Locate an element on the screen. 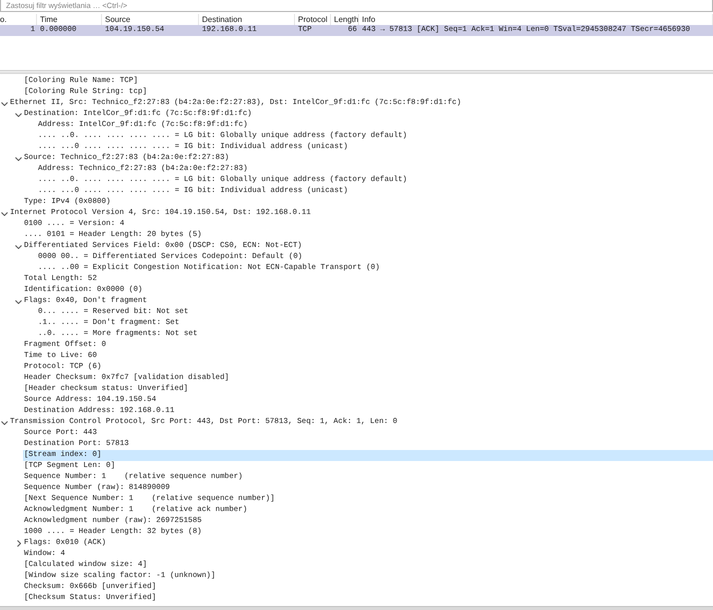 This screenshot has height=610, width=713. chevron-right-icon is located at coordinates (18, 543).